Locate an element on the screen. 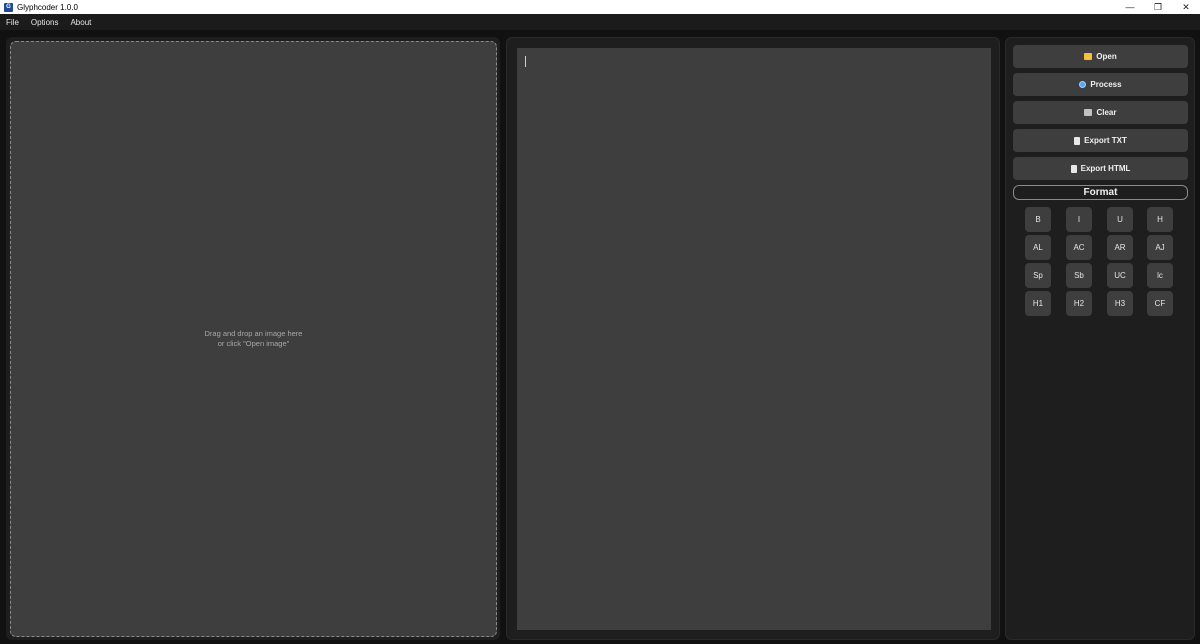  format-heading-2-button: H2 is located at coordinates (1079, 303).